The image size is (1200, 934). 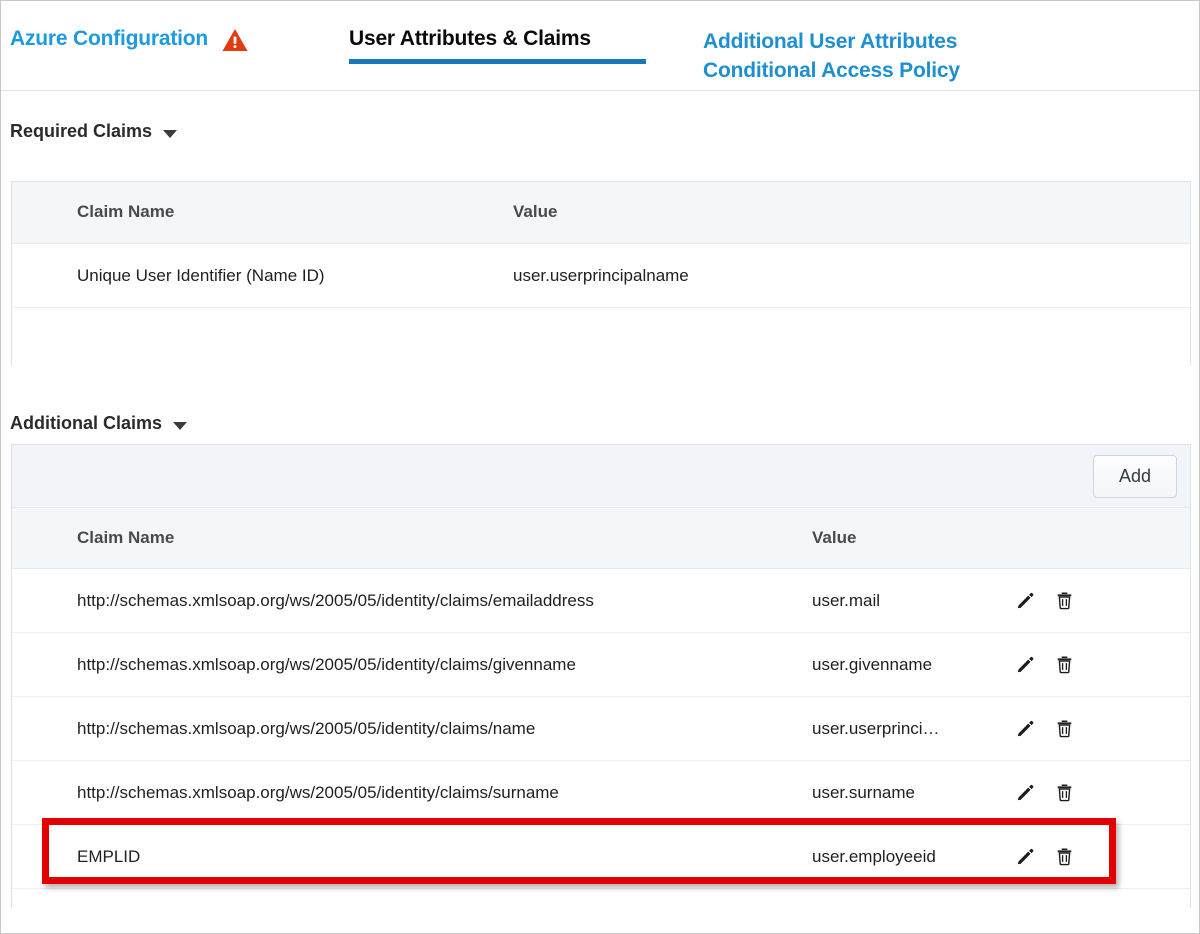 What do you see at coordinates (86, 423) in the screenshot?
I see `additional-claims-heading-label: Additional Claims` at bounding box center [86, 423].